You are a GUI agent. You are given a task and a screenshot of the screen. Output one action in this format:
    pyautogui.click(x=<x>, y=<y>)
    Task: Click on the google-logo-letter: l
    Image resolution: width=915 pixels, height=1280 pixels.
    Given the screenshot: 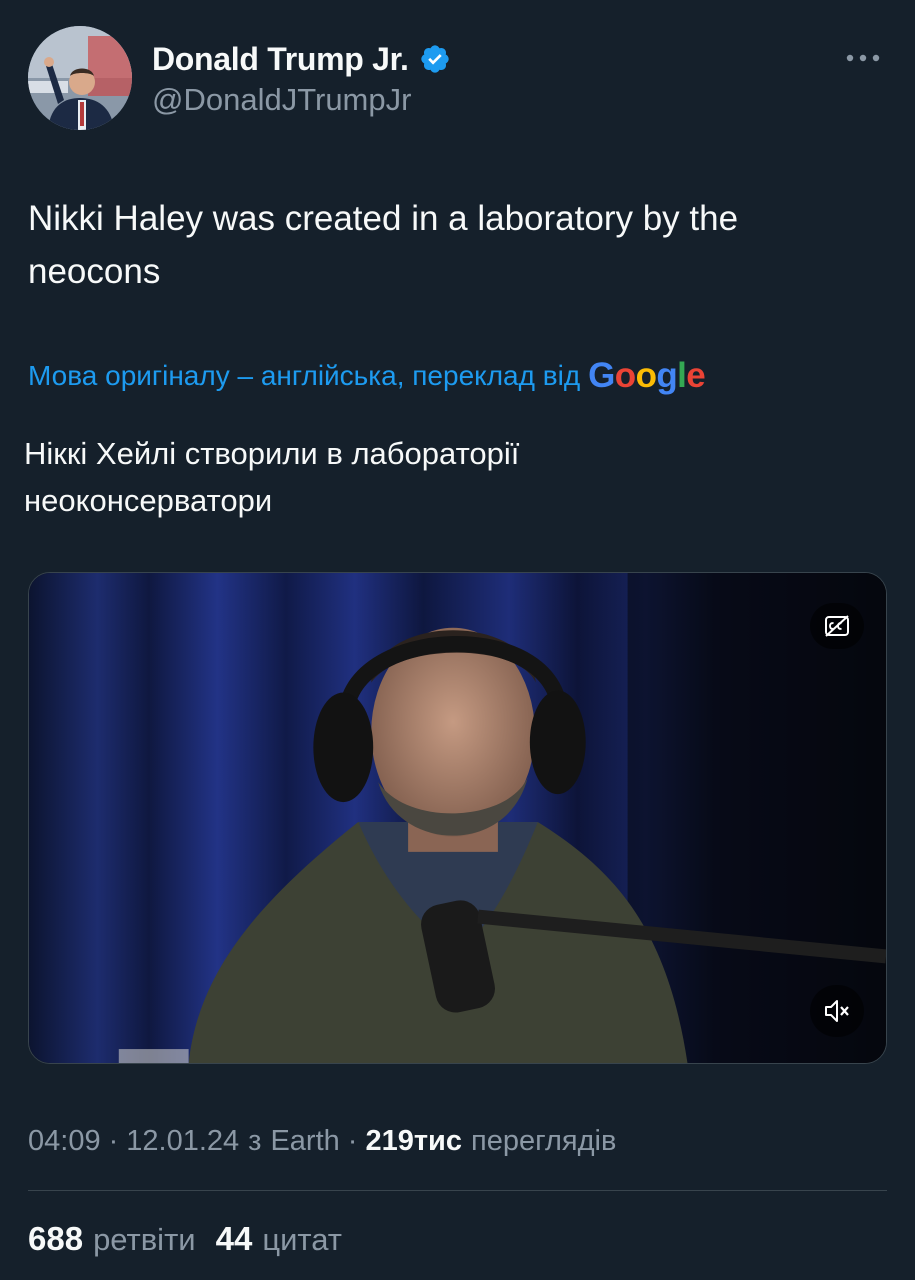 What is the action you would take?
    pyautogui.click(x=682, y=375)
    